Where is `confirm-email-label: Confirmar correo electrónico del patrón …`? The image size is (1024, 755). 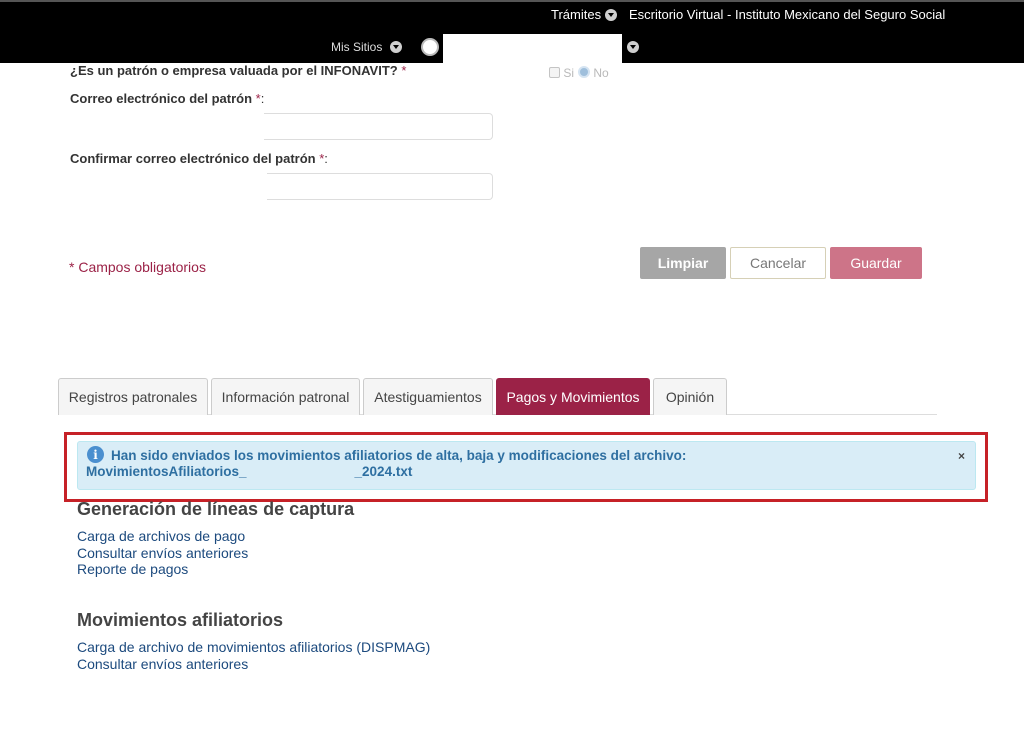 confirm-email-label: Confirmar correo electrónico del patrón … is located at coordinates (199, 158).